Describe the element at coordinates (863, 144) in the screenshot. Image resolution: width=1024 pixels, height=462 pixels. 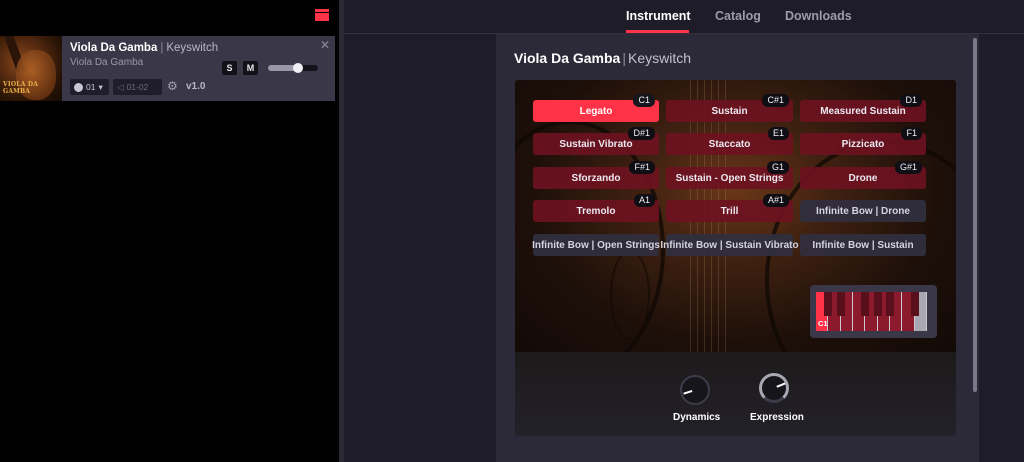
I see `keyswitch-label: Pizzicato` at that location.